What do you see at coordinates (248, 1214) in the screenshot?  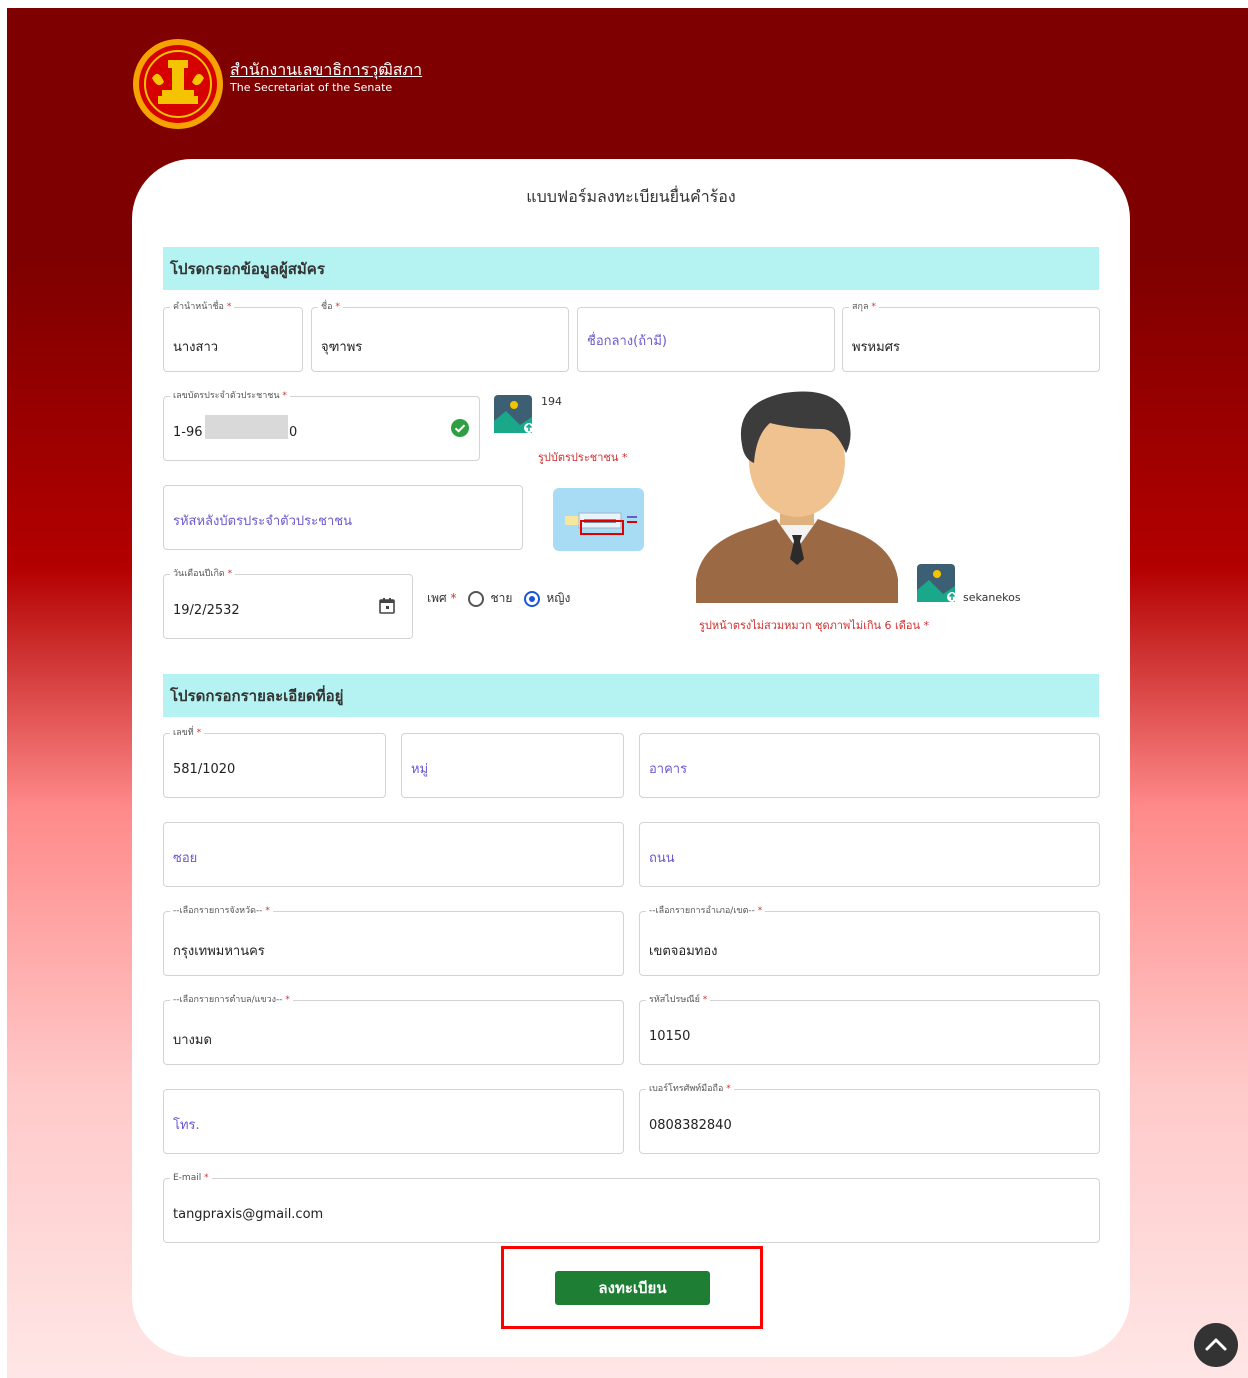 I see `email-value: tangpraxis@gmail.com` at bounding box center [248, 1214].